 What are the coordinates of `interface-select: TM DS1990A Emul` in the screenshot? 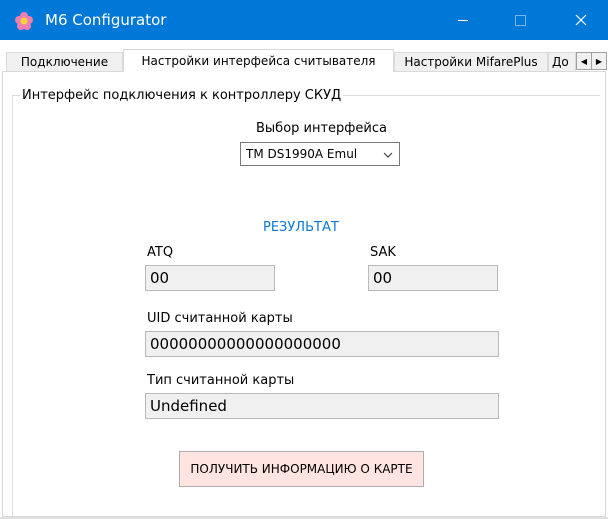 It's located at (320, 154).